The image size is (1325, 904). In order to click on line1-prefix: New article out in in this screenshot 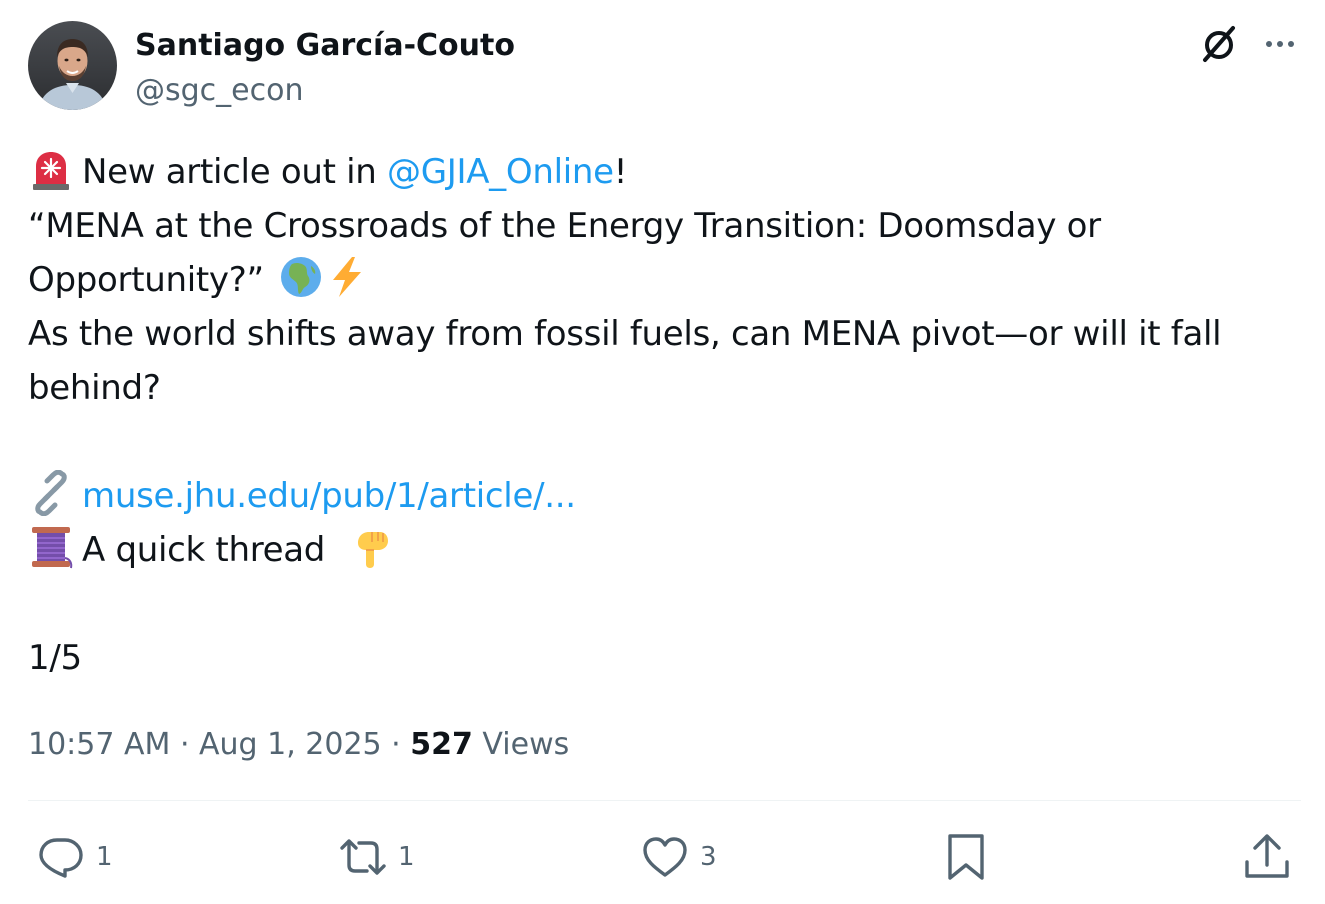, I will do `click(235, 172)`.